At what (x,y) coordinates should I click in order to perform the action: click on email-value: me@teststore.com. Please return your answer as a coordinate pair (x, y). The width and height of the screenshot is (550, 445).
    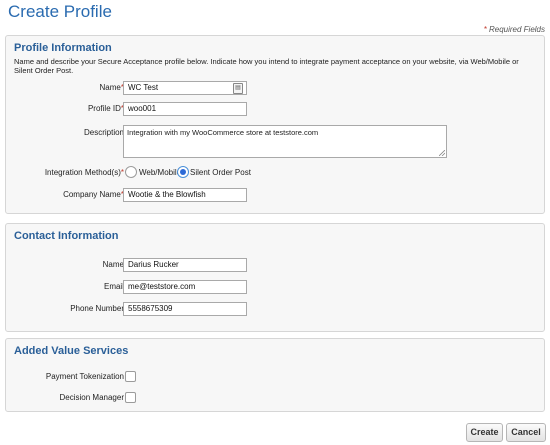
    Looking at the image, I should click on (162, 286).